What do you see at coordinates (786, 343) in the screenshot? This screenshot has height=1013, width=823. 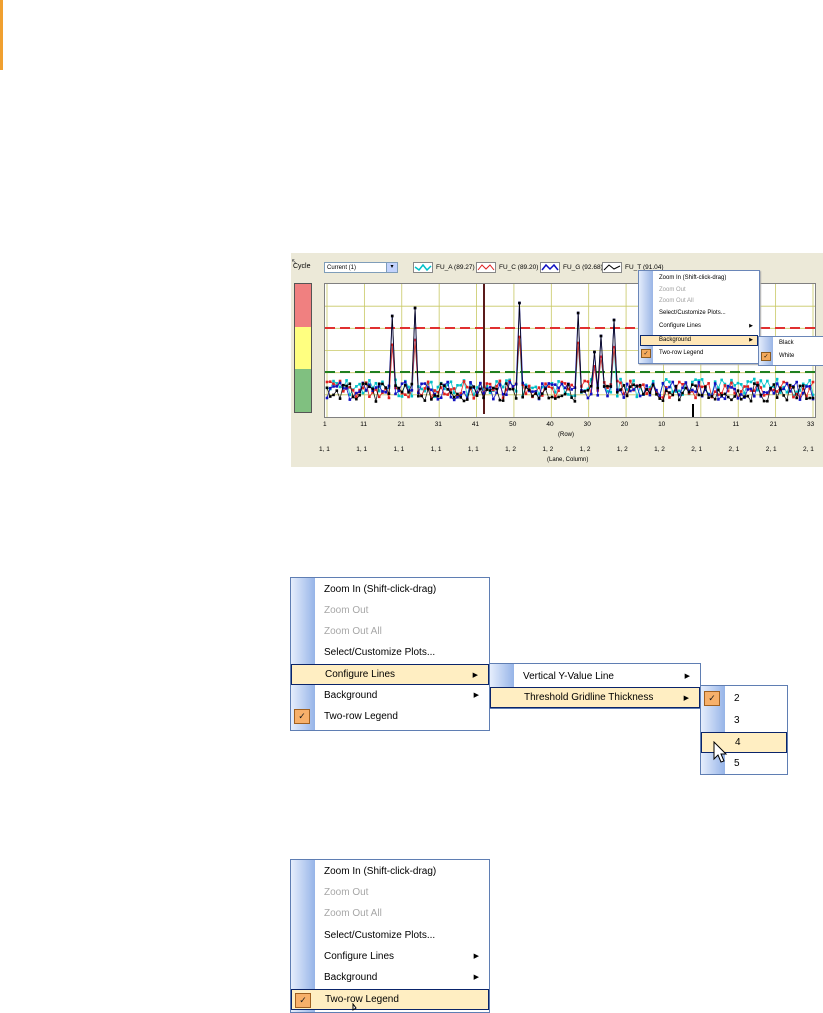 I see `menu-item-black: Black` at bounding box center [786, 343].